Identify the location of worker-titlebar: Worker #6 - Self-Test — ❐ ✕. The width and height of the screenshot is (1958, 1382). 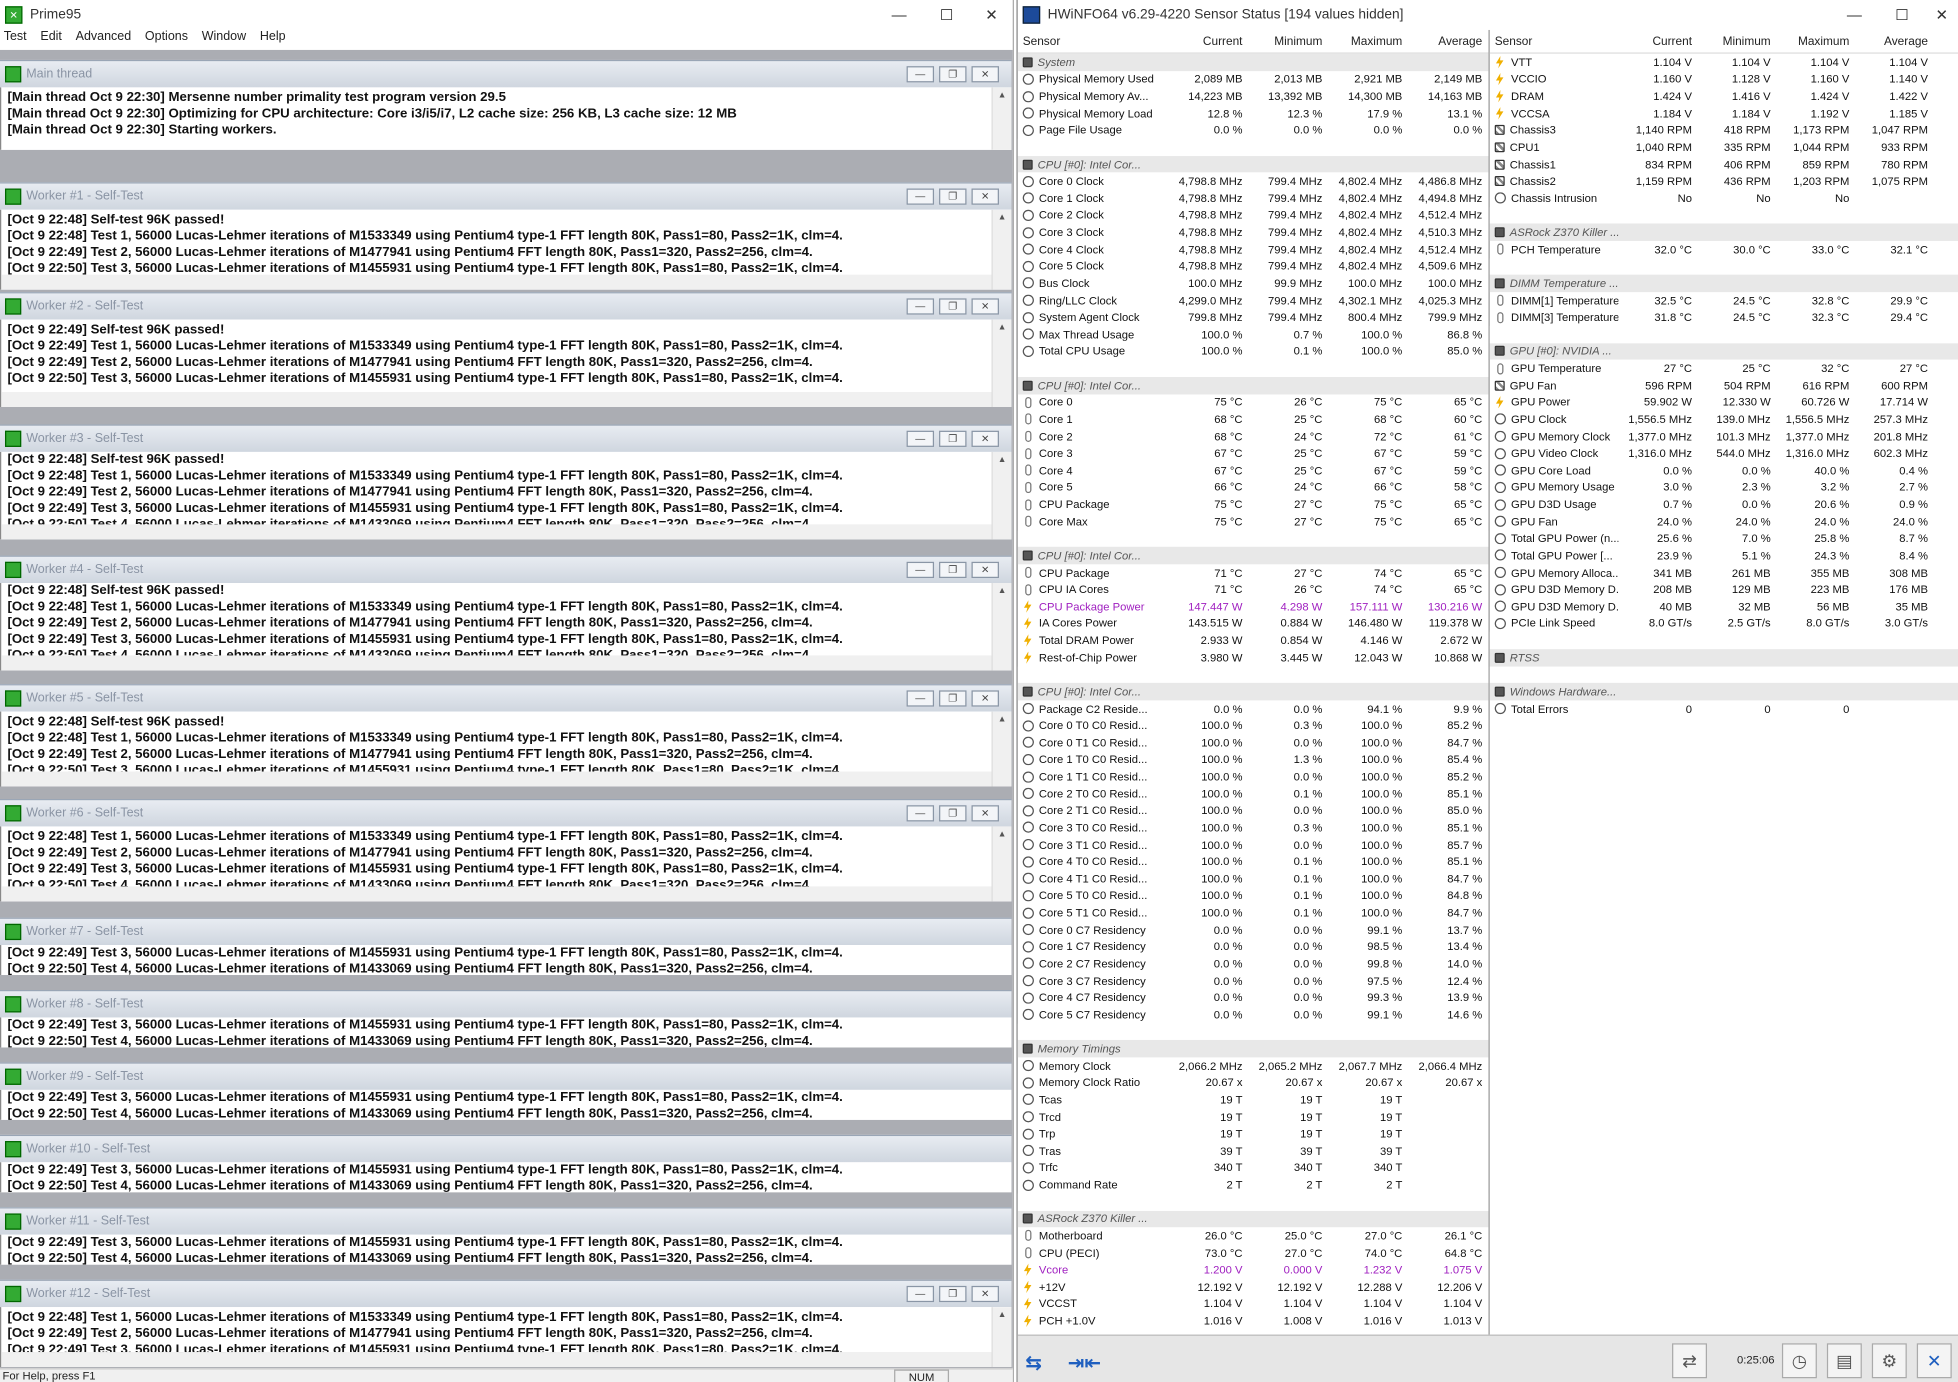
(506, 812).